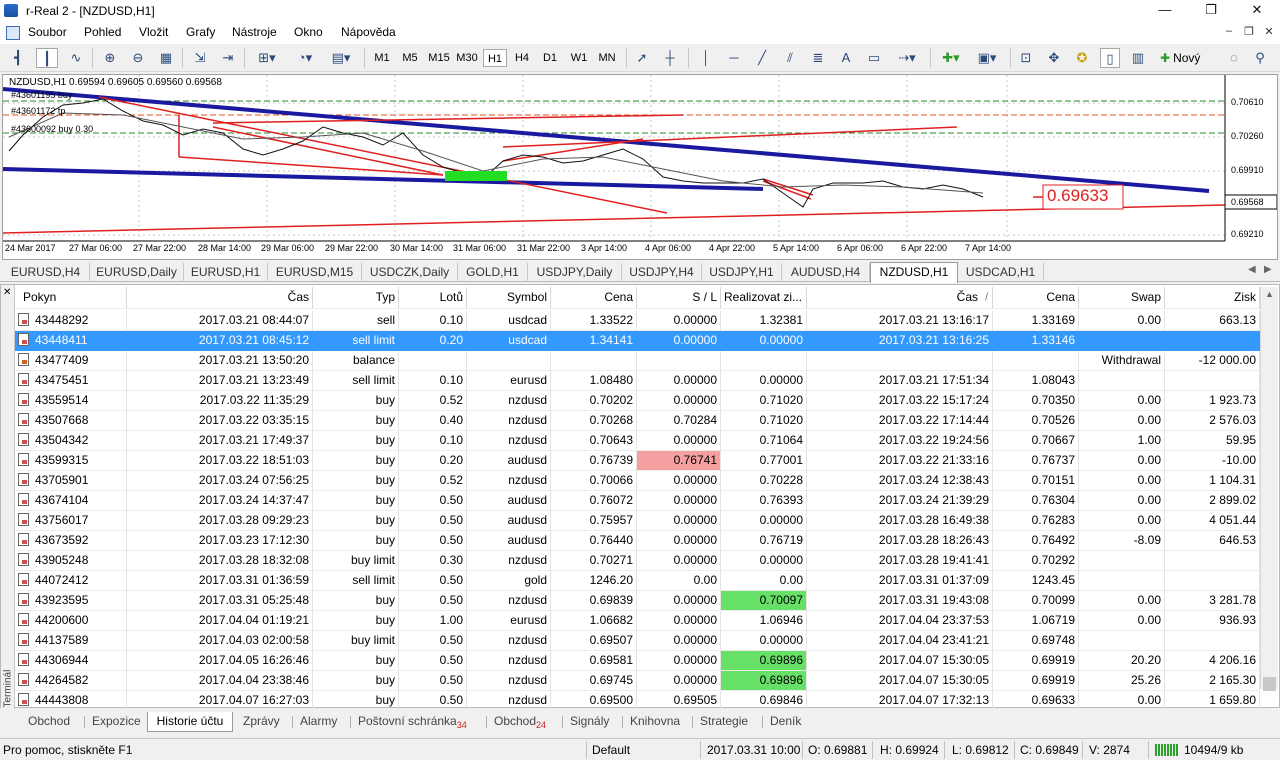 Image resolution: width=1280 pixels, height=760 pixels. What do you see at coordinates (1257, 11) in the screenshot?
I see `close-window-button: ✕` at bounding box center [1257, 11].